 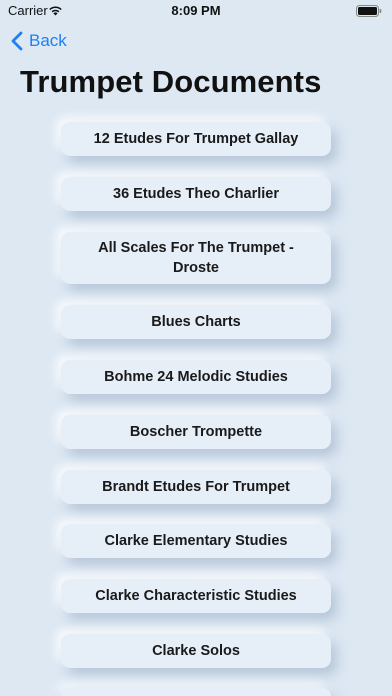 What do you see at coordinates (196, 258) in the screenshot?
I see `document-item: All Scales For The Trumpet - Droste` at bounding box center [196, 258].